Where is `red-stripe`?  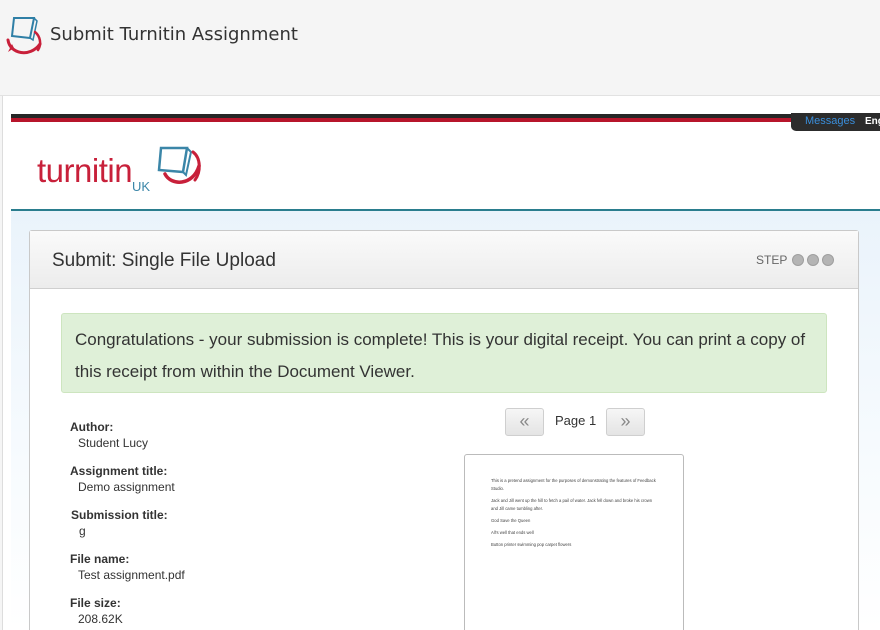 red-stripe is located at coordinates (445, 120).